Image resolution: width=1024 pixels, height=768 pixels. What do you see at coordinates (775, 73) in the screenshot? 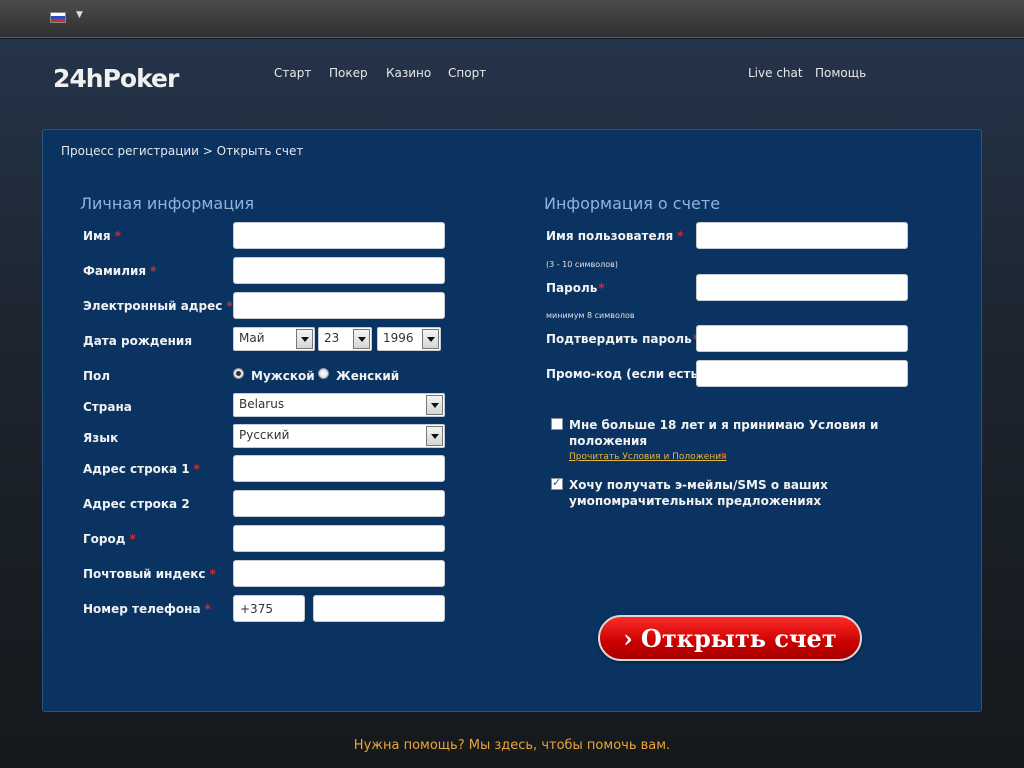
I see `nav-live-chat: Live chat` at bounding box center [775, 73].